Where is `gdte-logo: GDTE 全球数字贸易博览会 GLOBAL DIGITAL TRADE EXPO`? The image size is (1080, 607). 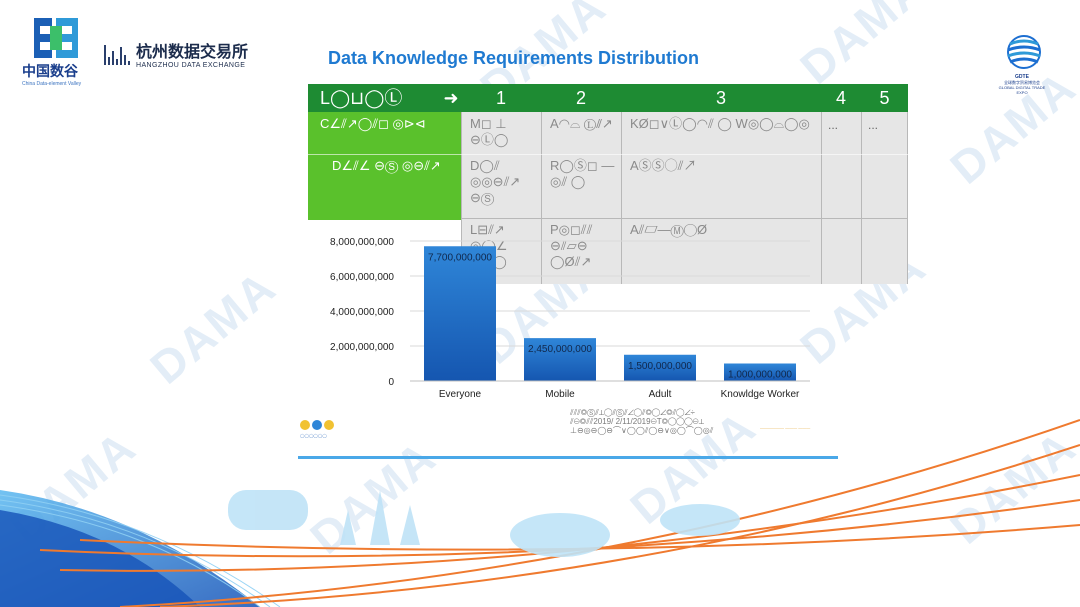 gdte-logo: GDTE 全球数字贸易博览会 GLOBAL DIGITAL TRADE EXPO is located at coordinates (1022, 64).